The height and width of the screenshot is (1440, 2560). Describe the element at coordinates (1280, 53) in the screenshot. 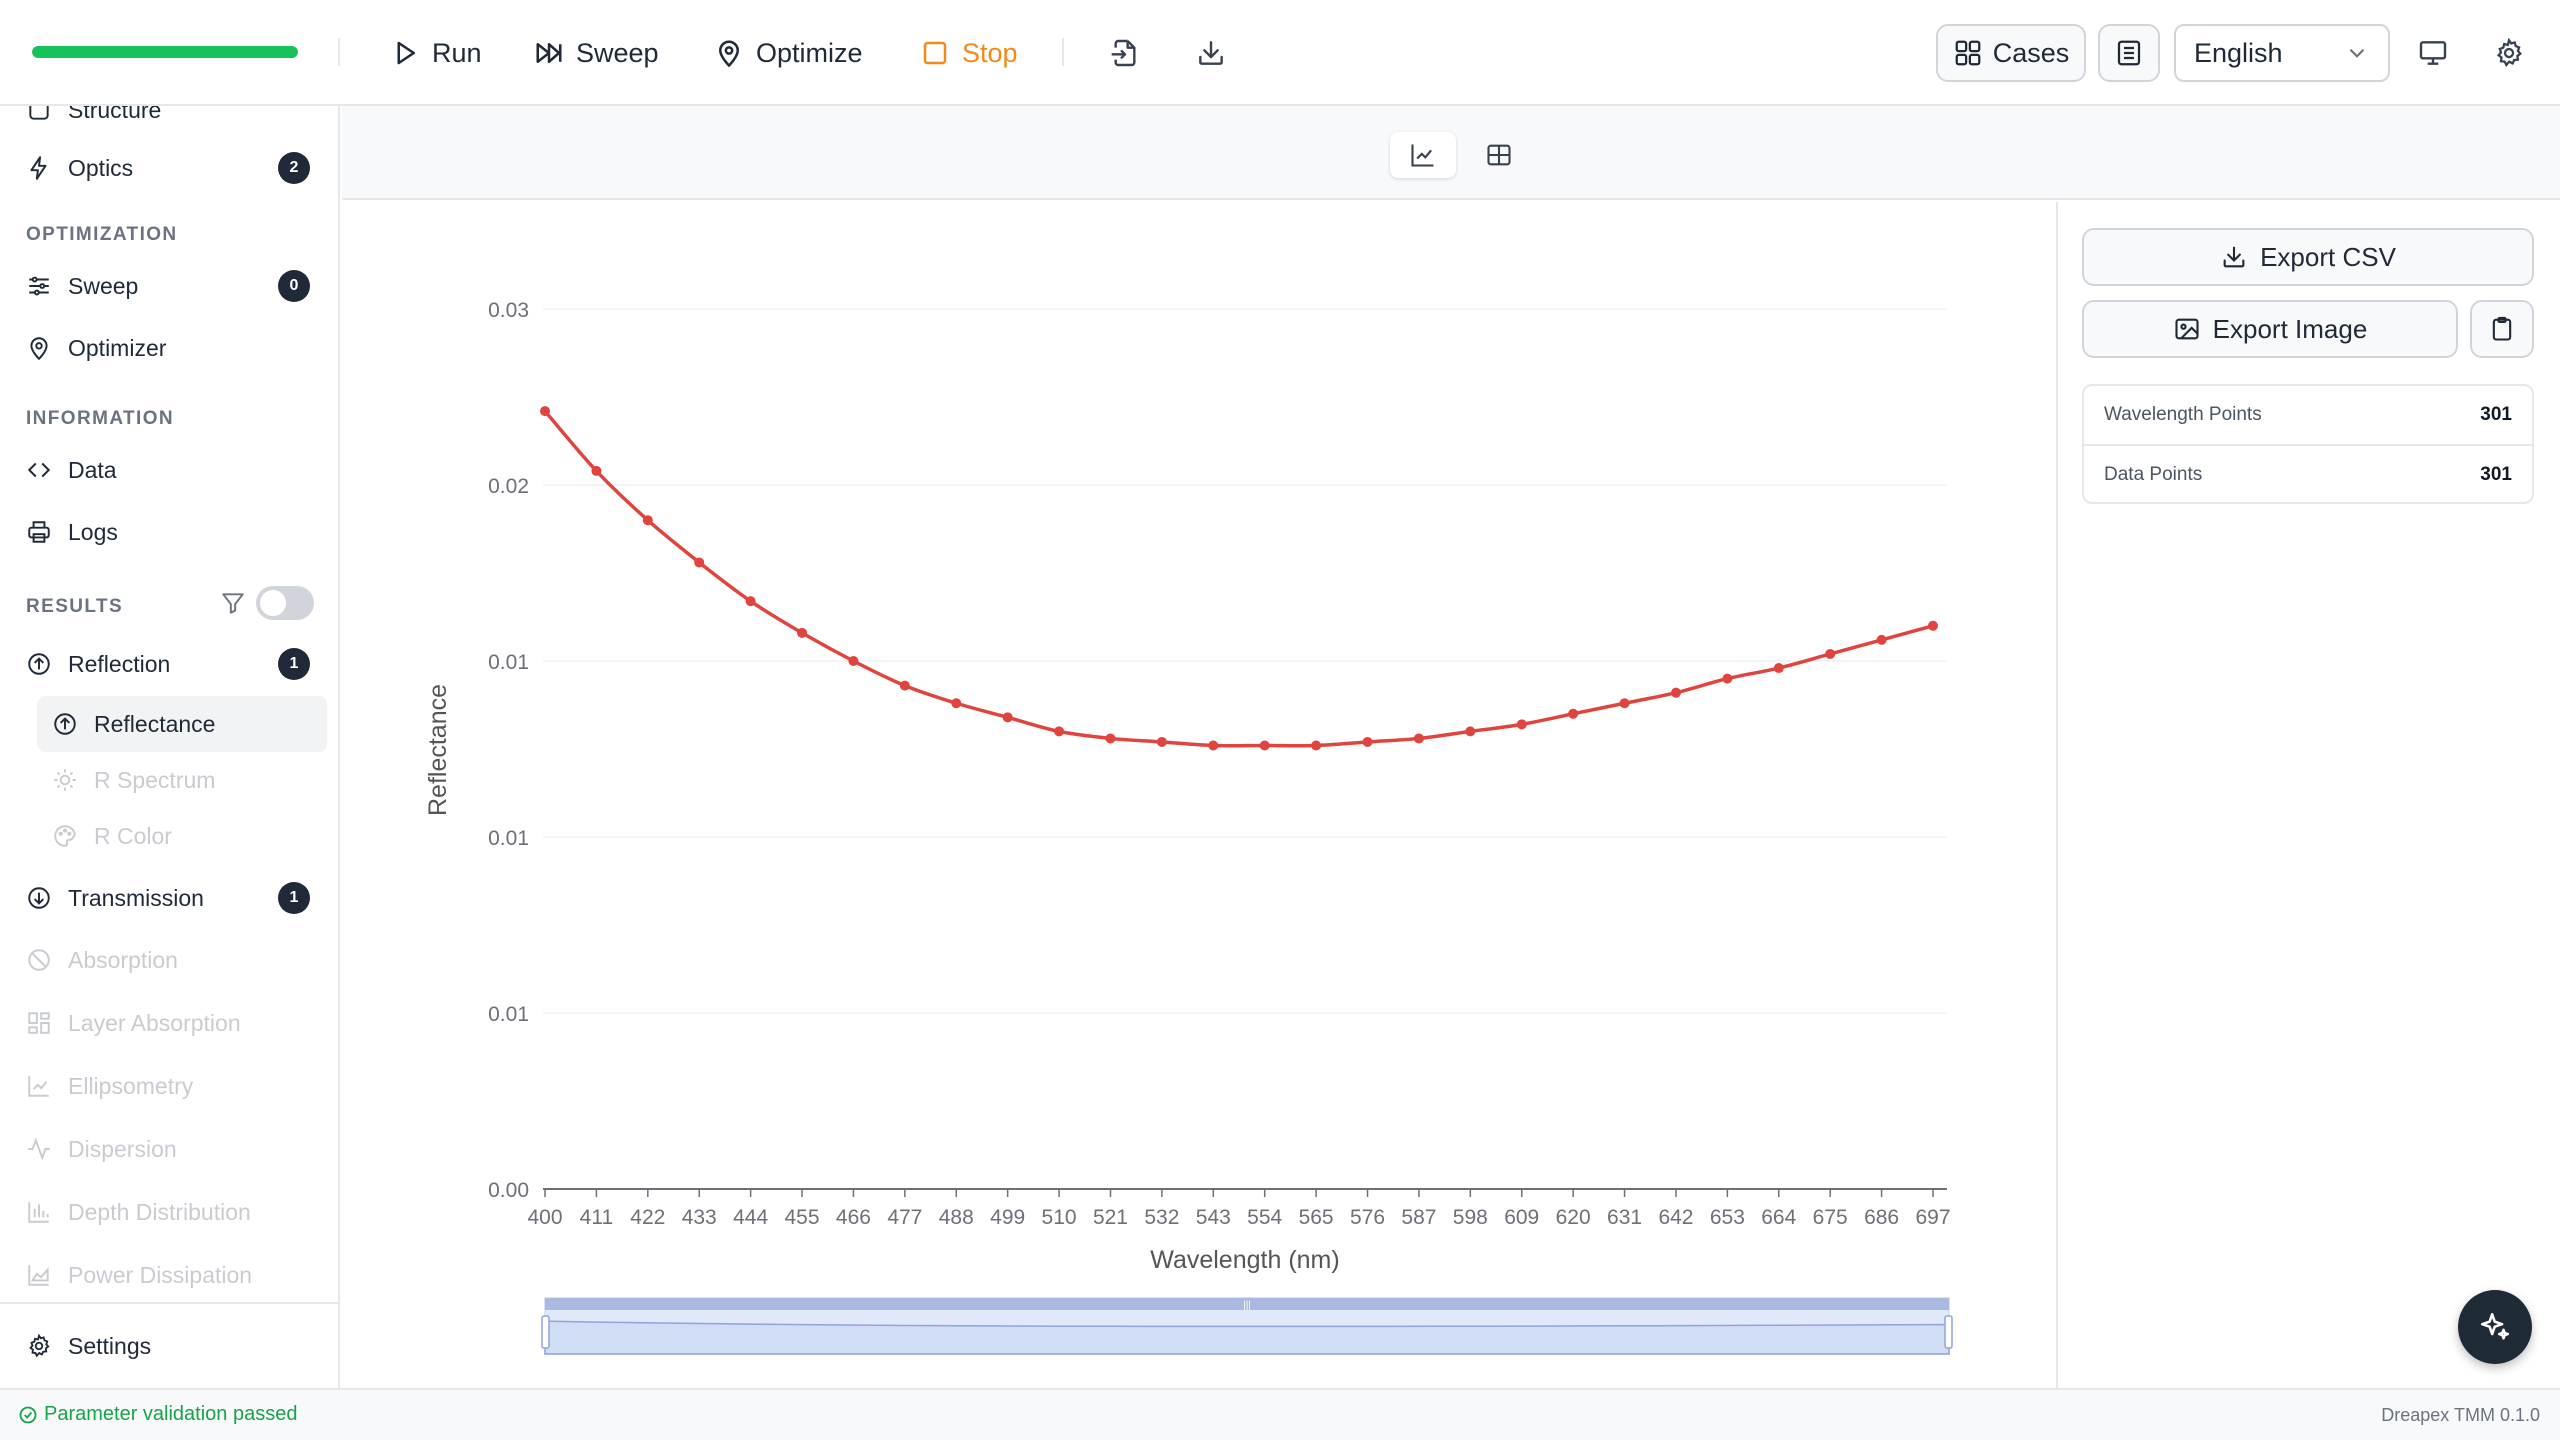

I see `top-toolbar: Run Sweep Optimize Stop Cases English` at that location.